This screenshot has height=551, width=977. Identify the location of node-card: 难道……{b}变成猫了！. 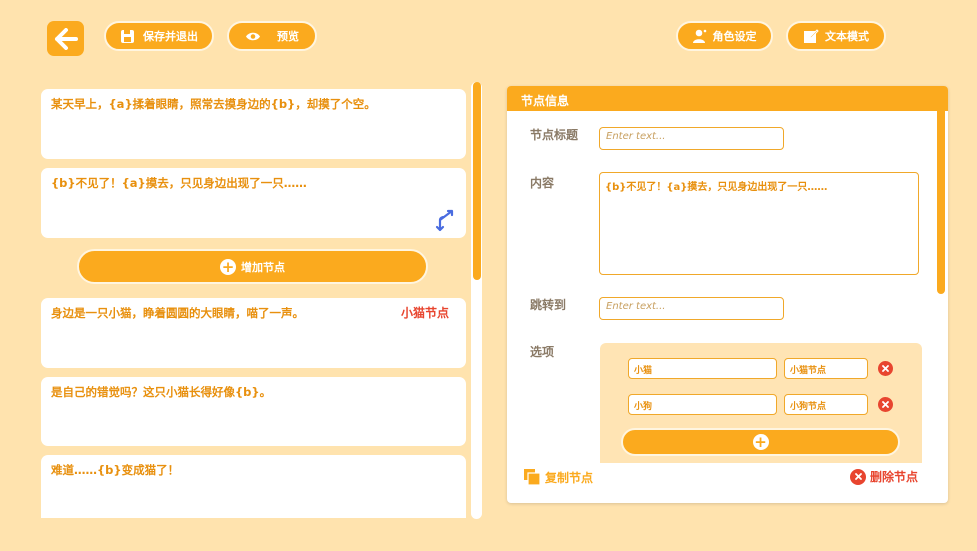
(253, 486).